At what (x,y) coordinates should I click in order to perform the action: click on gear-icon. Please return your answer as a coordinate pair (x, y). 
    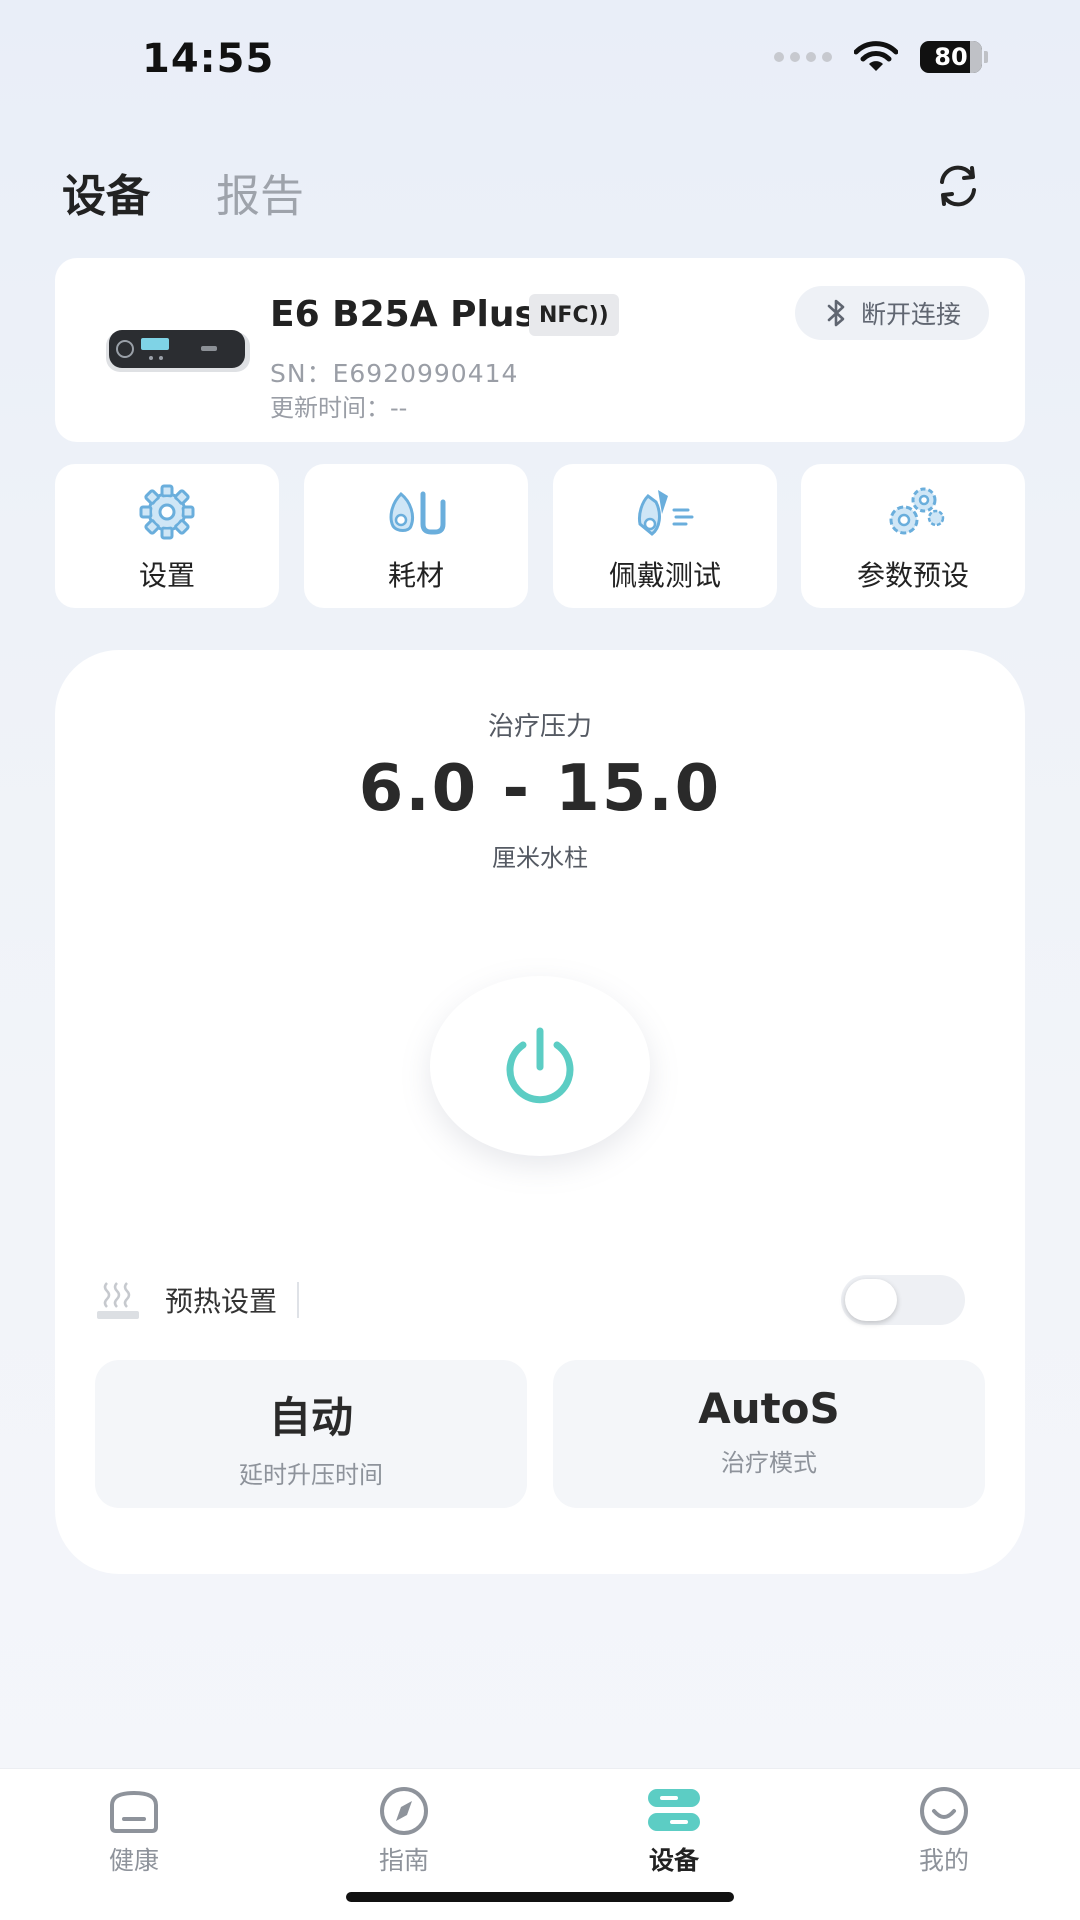
    Looking at the image, I should click on (167, 512).